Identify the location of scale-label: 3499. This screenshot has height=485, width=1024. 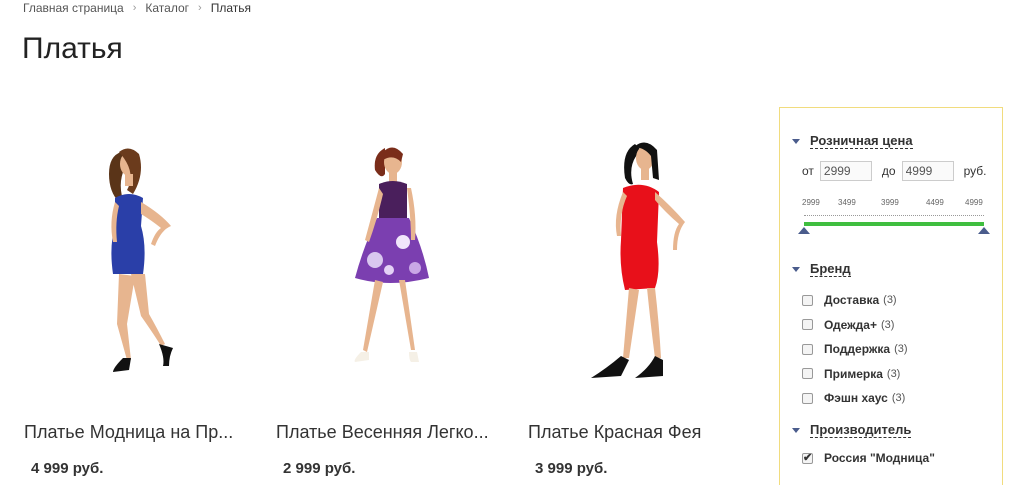
(847, 202).